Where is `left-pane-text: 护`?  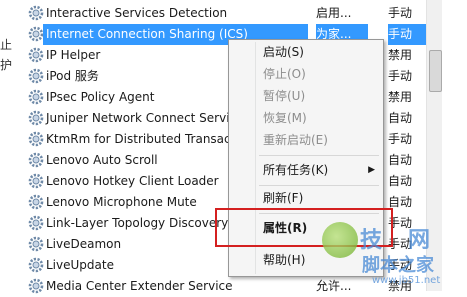 left-pane-text: 护 is located at coordinates (6, 65).